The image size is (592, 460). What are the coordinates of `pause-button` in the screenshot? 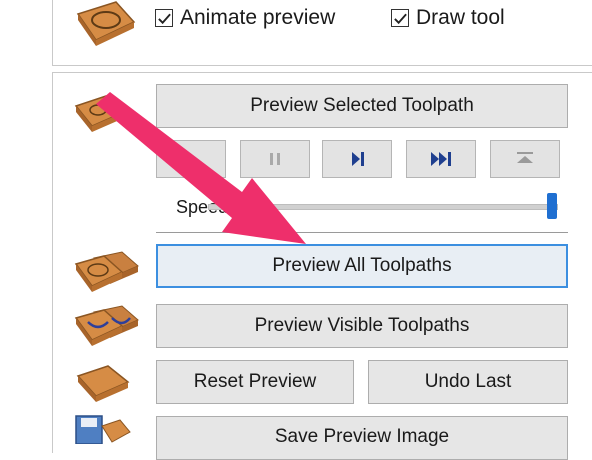 It's located at (275, 159).